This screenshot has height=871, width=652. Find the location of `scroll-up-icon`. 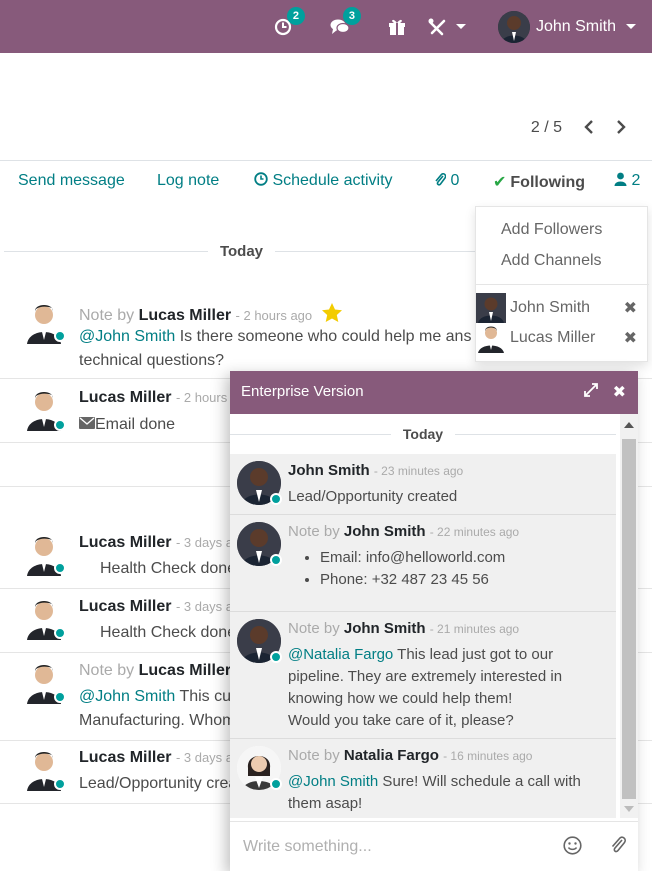

scroll-up-icon is located at coordinates (629, 425).